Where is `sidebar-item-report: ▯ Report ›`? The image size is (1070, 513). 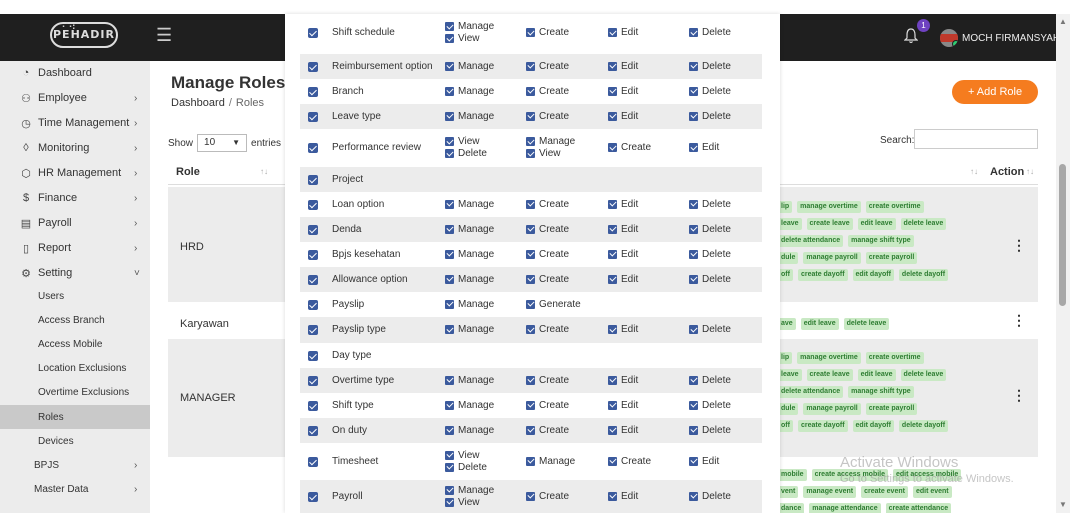
sidebar-item-report: ▯ Report › is located at coordinates (75, 248).